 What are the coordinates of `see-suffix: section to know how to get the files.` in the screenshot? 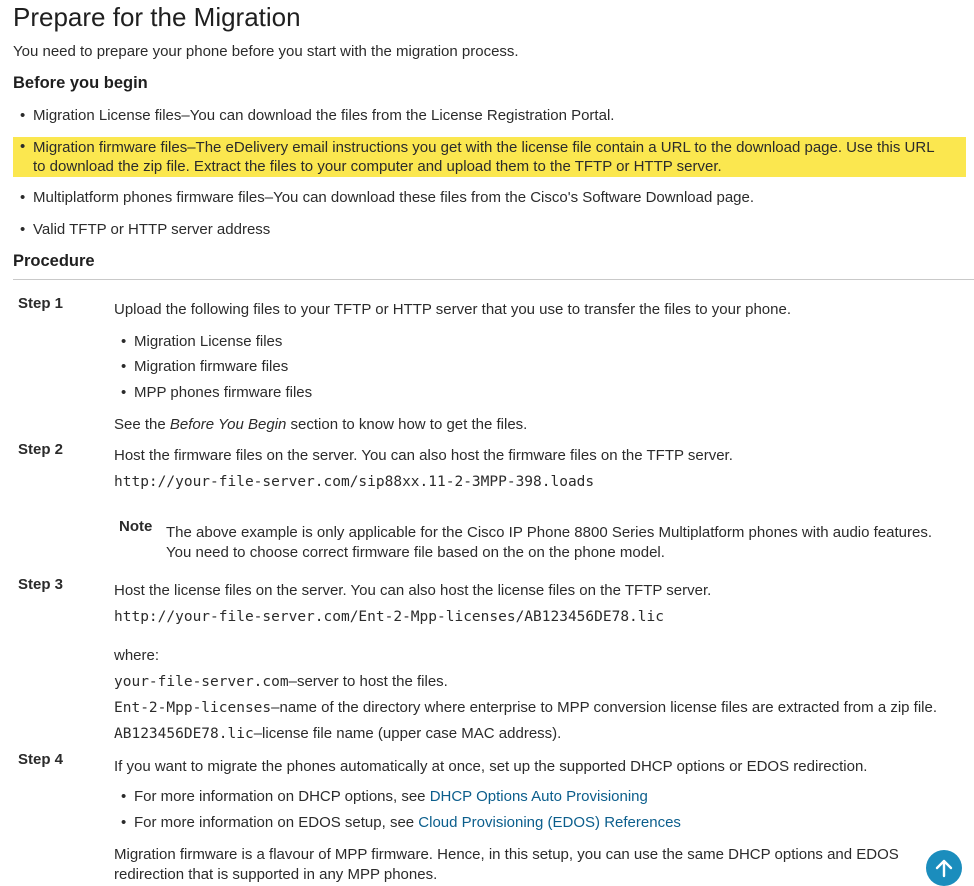 It's located at (407, 424).